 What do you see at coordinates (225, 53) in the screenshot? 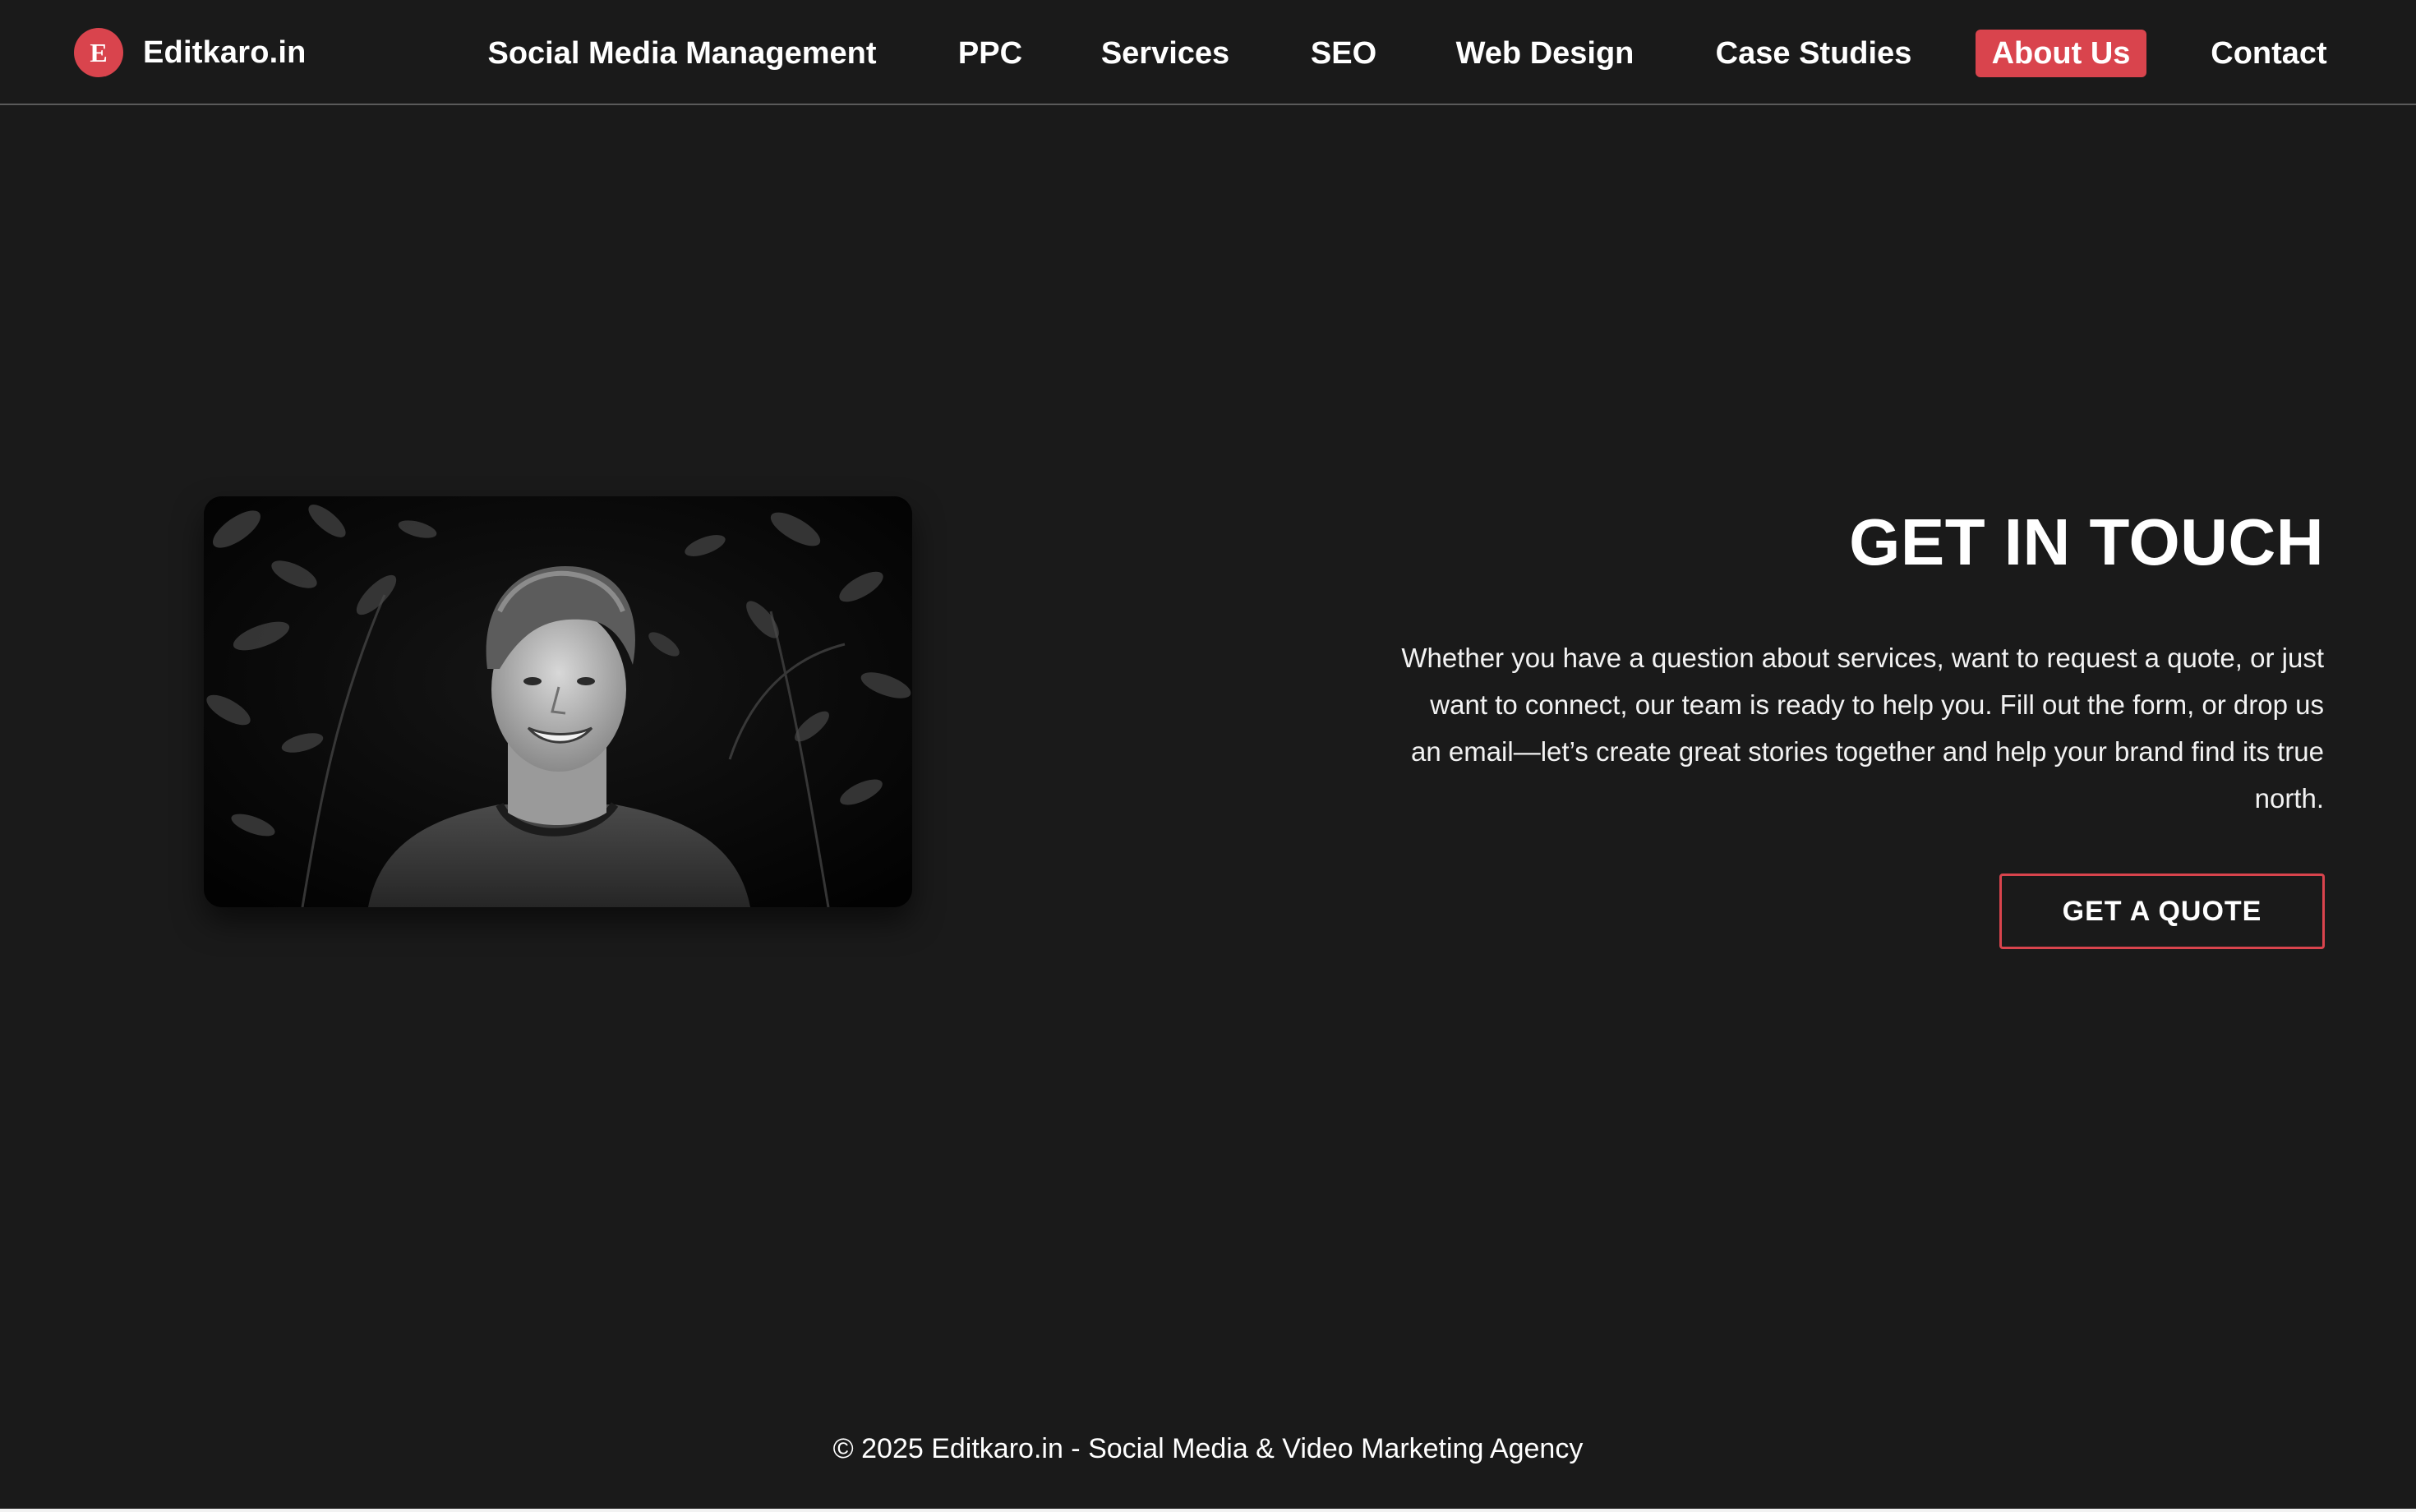
I see `brand-name: Editkaro.in` at bounding box center [225, 53].